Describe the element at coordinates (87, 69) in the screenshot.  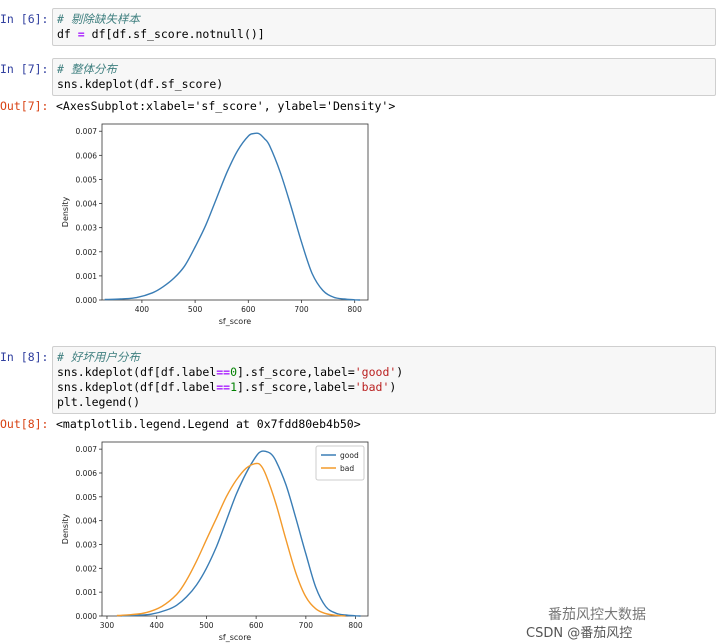
I see `code-token: # 整体分布` at that location.